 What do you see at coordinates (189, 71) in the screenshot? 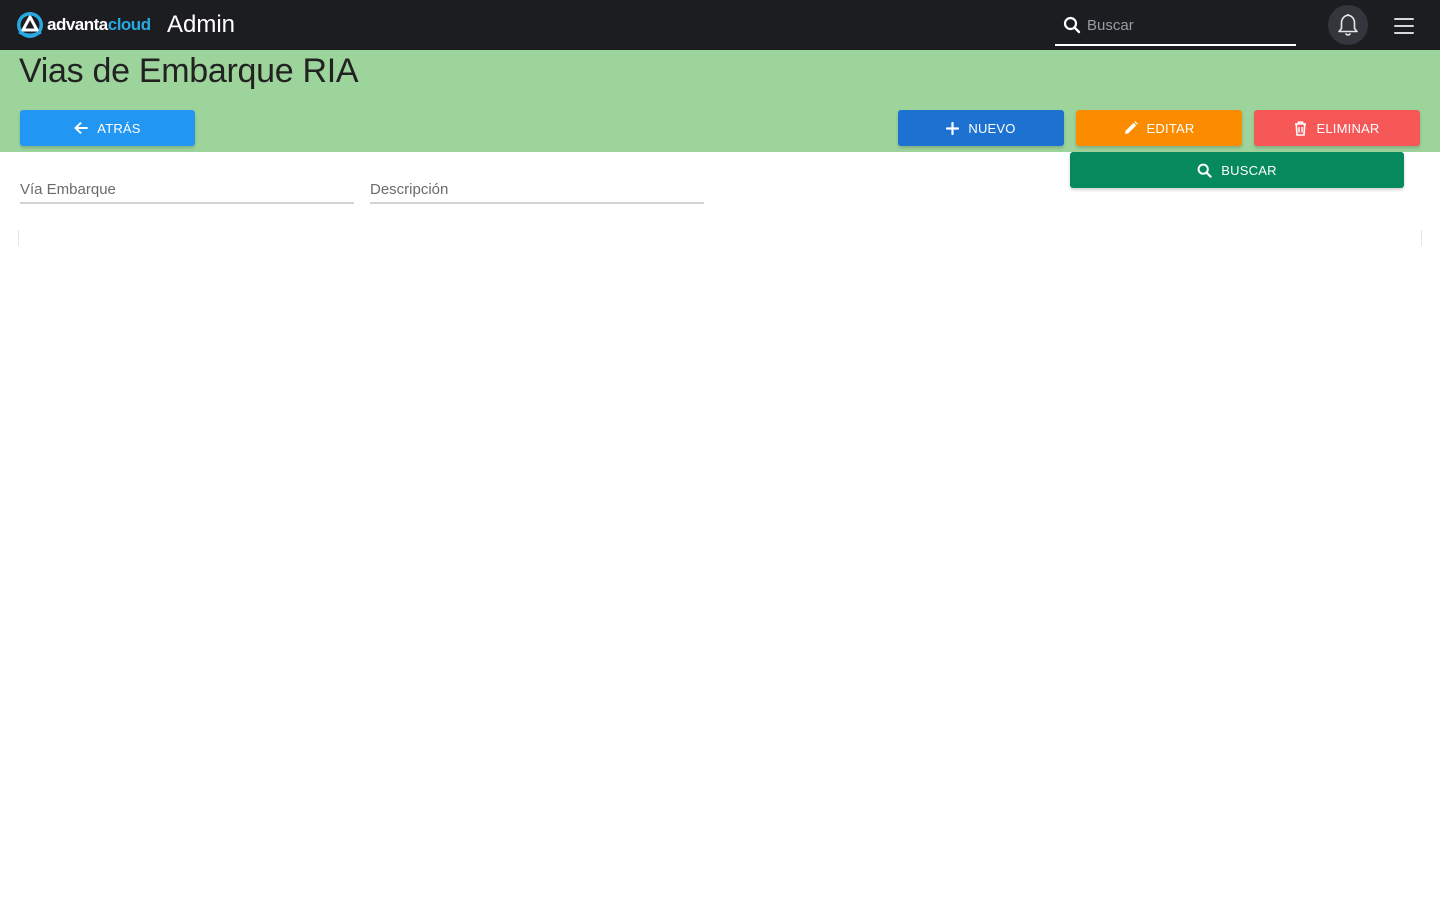
I see `page-title: Vias de Embarque RIA` at bounding box center [189, 71].